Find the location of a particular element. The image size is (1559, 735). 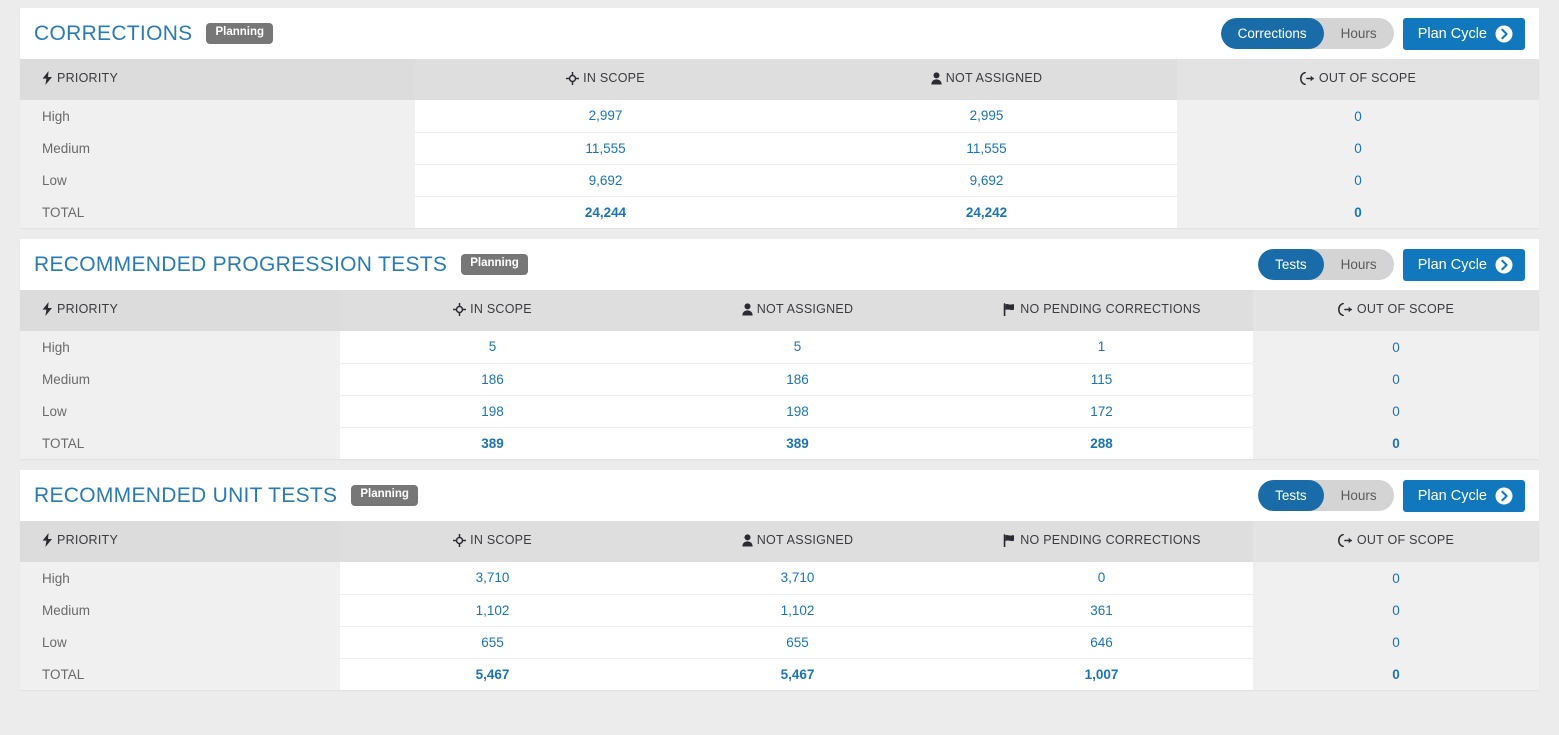

lightning-bolt-icon is located at coordinates (47, 309).